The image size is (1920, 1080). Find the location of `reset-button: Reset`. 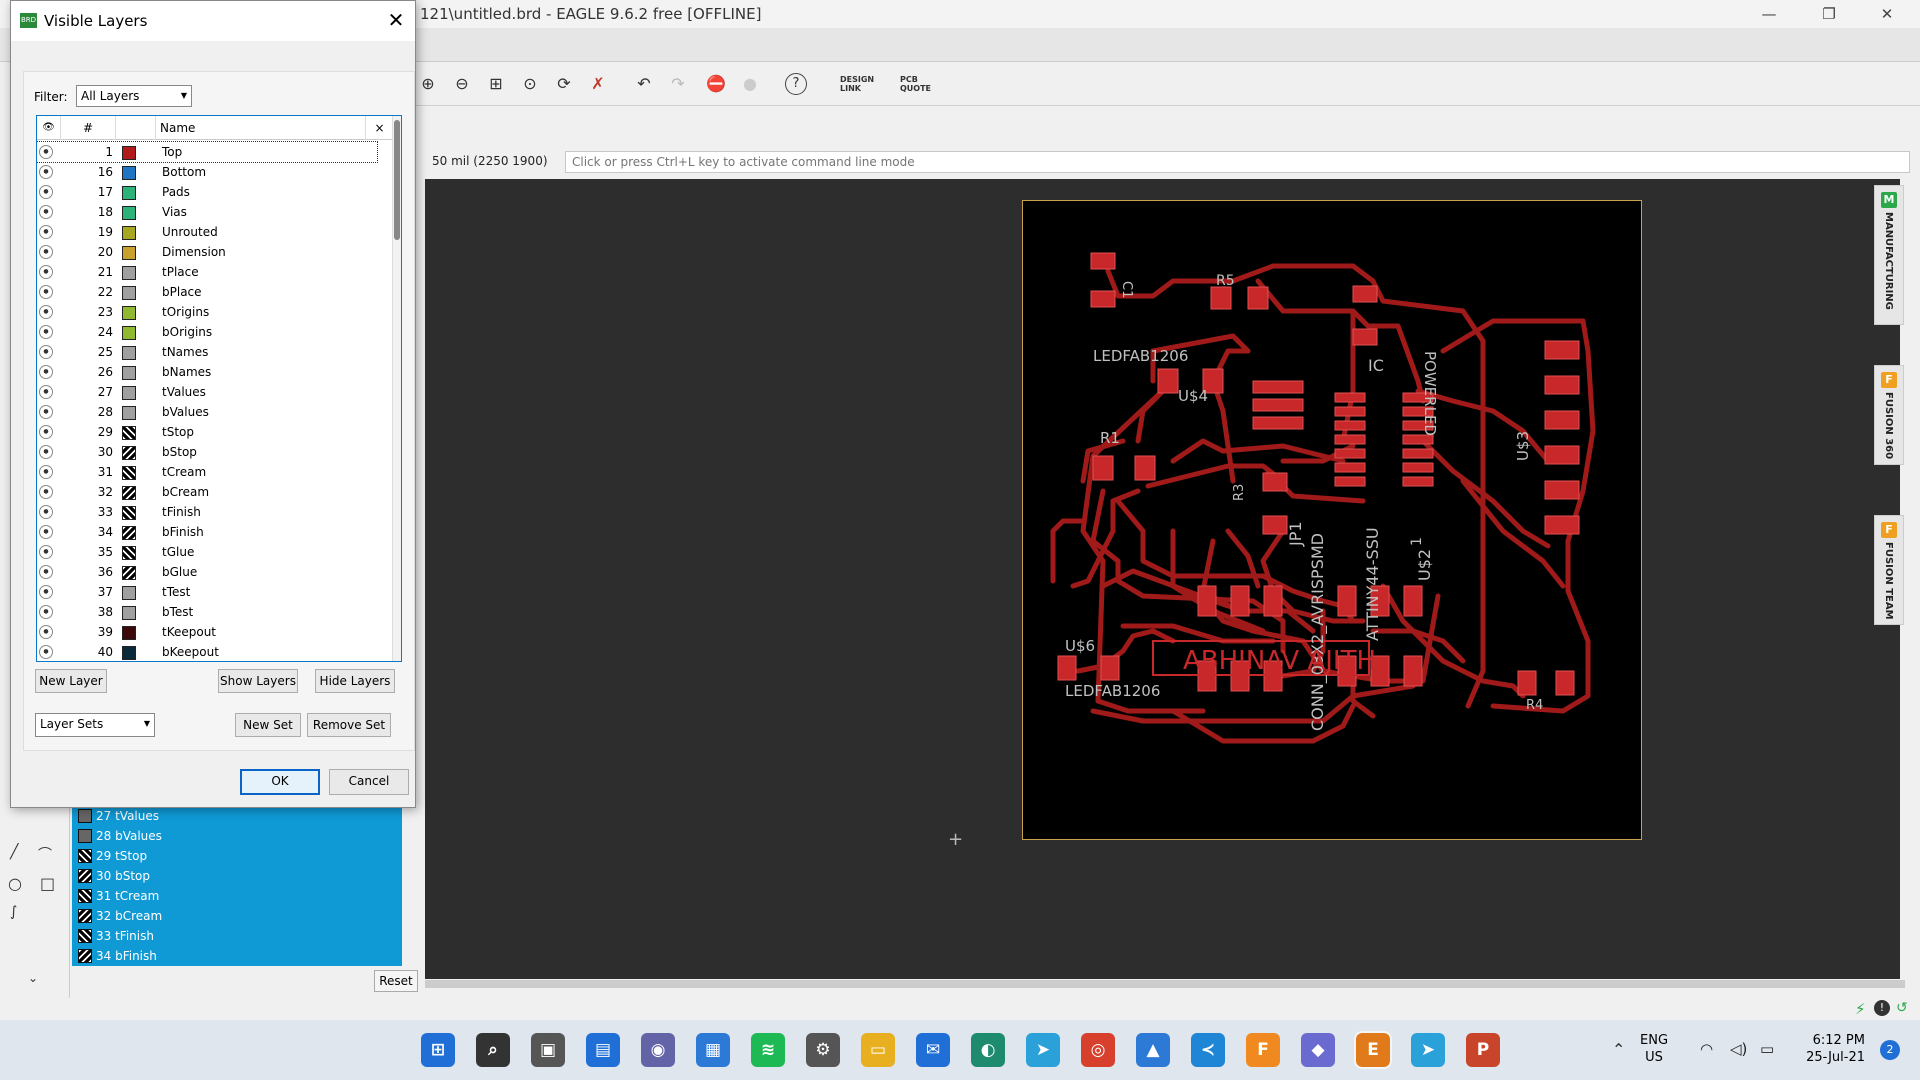

reset-button: Reset is located at coordinates (396, 981).